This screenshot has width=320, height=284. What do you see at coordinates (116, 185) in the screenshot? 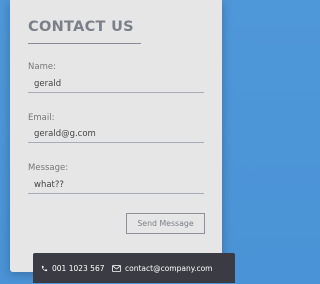
I see `message-field` at bounding box center [116, 185].